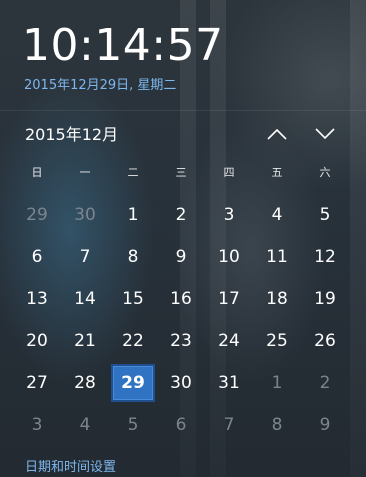 The width and height of the screenshot is (366, 477). I want to click on calendar-day-number: 16, so click(181, 299).